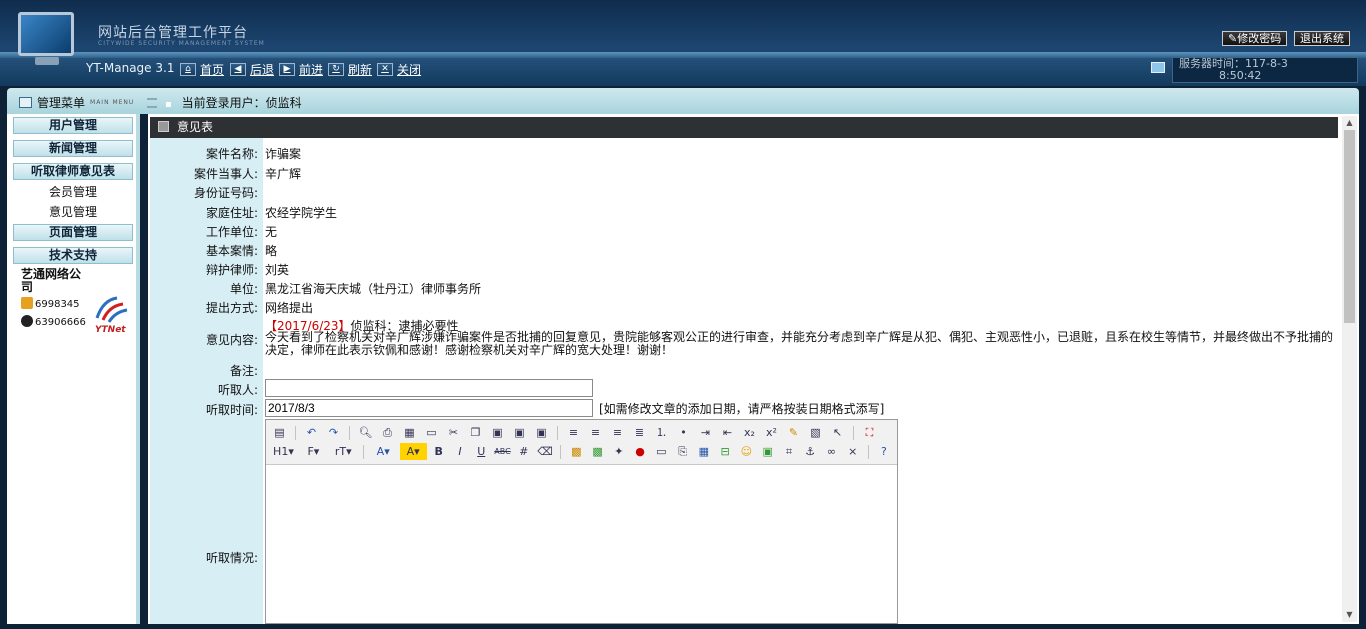 The height and width of the screenshot is (629, 1366). I want to click on nav-back: ◀ 后退, so click(252, 69).